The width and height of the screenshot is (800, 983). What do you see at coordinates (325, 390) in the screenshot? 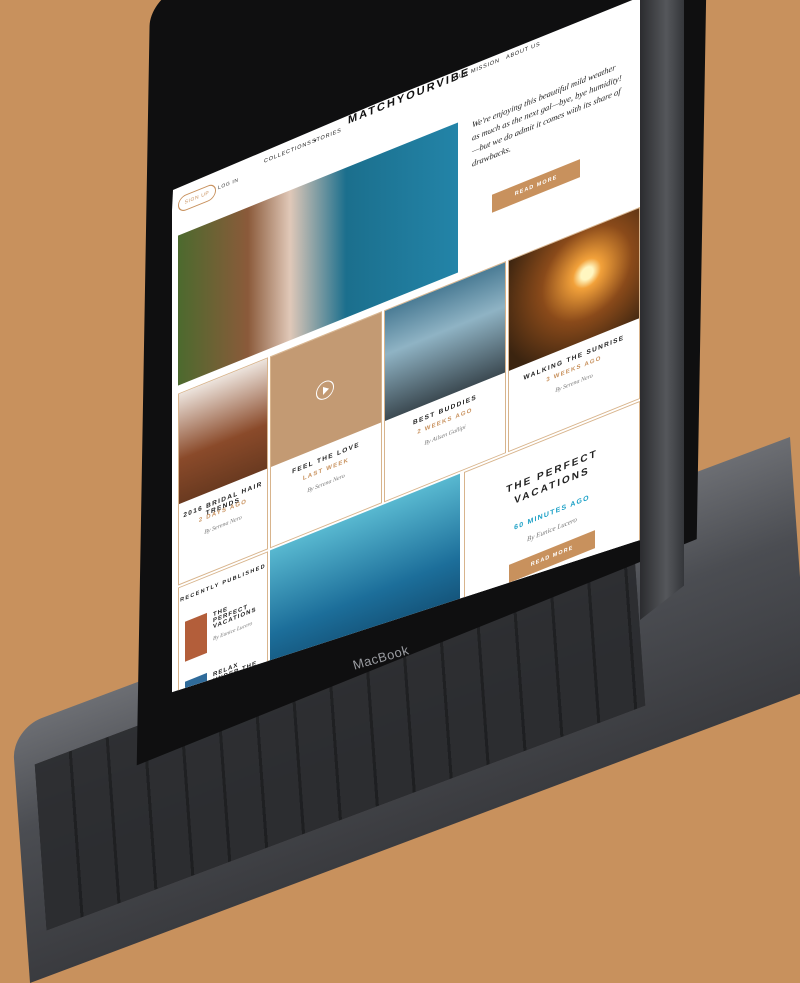
I see `play-icon` at bounding box center [325, 390].